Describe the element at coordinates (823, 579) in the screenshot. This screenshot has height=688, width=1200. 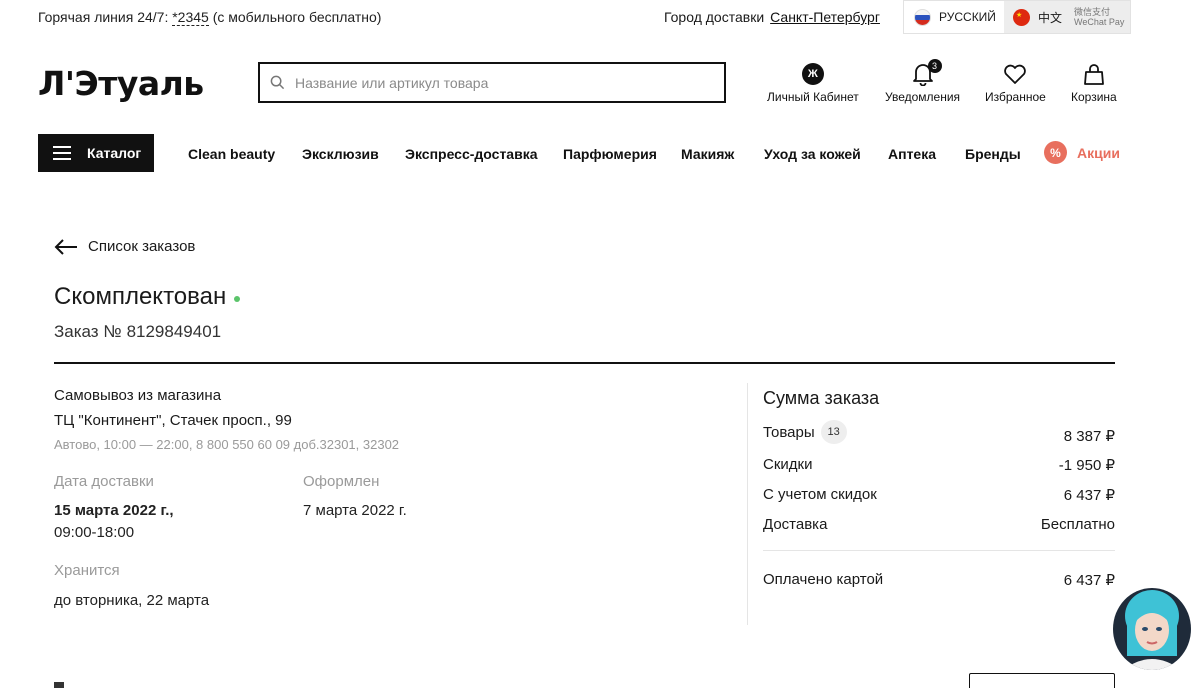
I see `summary-paid-label: Оплачено картой` at that location.